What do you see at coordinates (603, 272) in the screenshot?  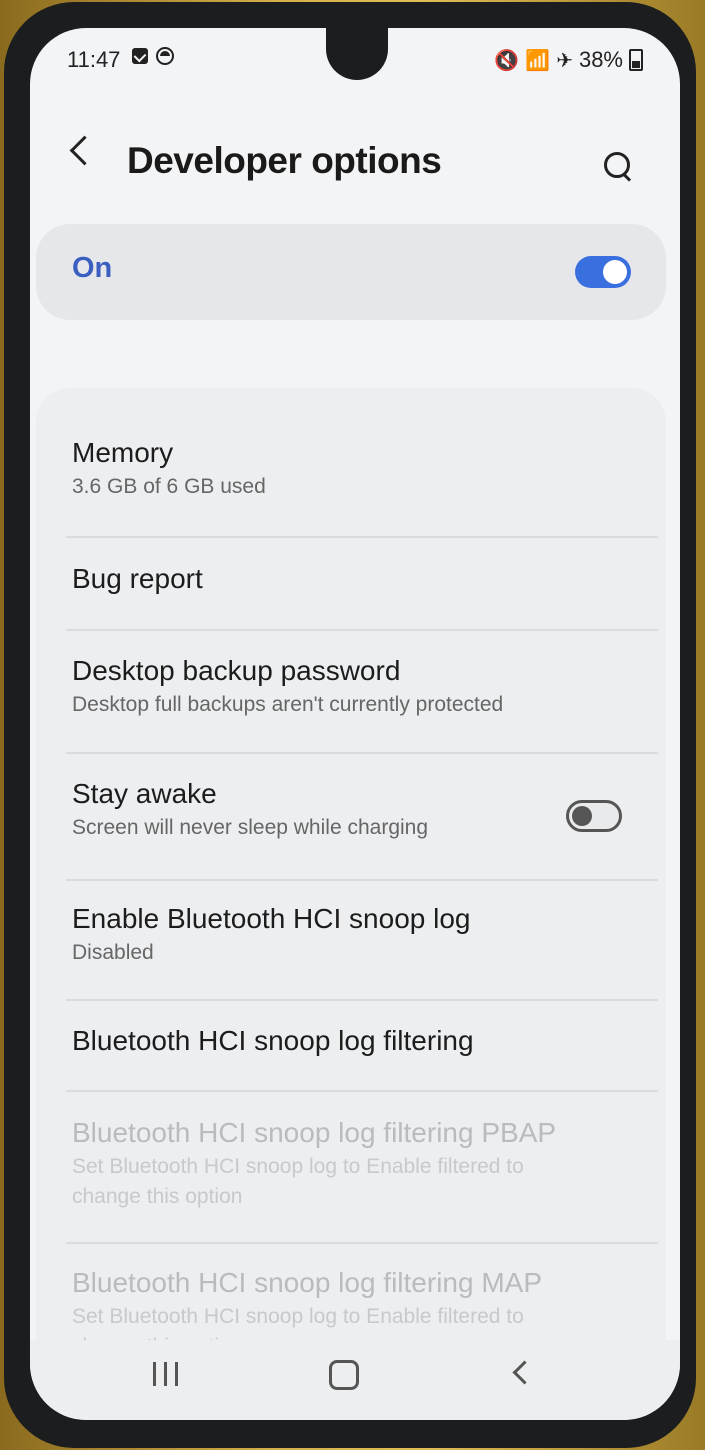 I see `master-switch-toggle` at bounding box center [603, 272].